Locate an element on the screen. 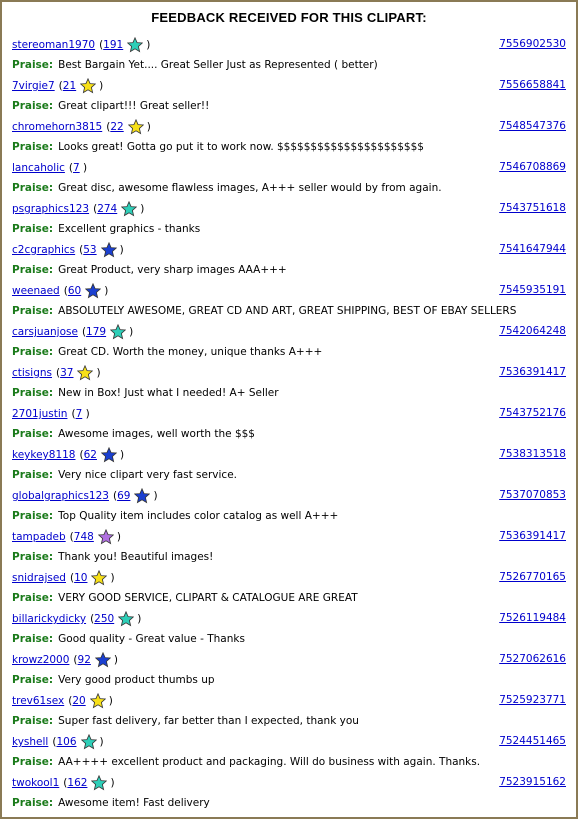 This screenshot has height=819, width=578. item-id-link: 7538313518 is located at coordinates (532, 454).